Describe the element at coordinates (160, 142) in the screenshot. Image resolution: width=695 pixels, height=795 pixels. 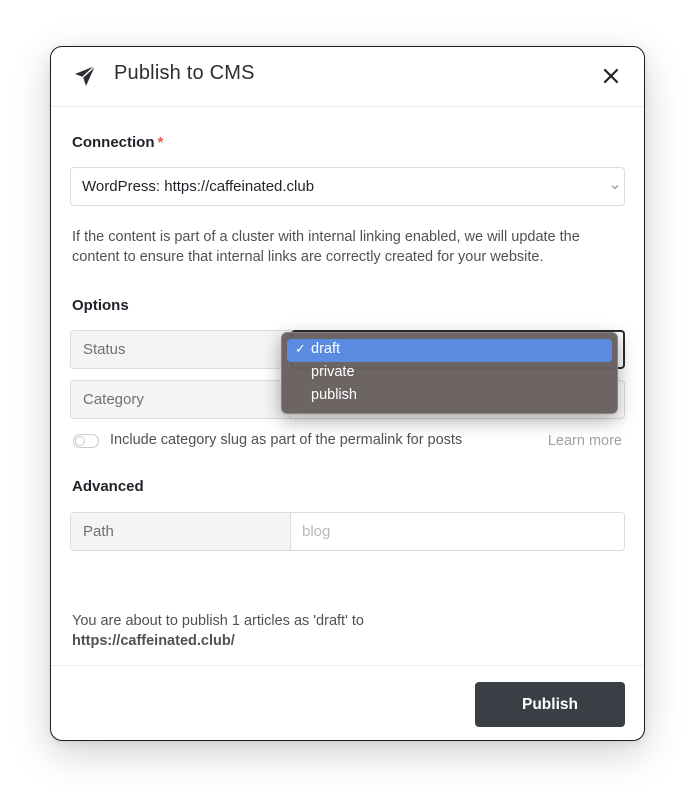
I see `required-mark: *` at that location.